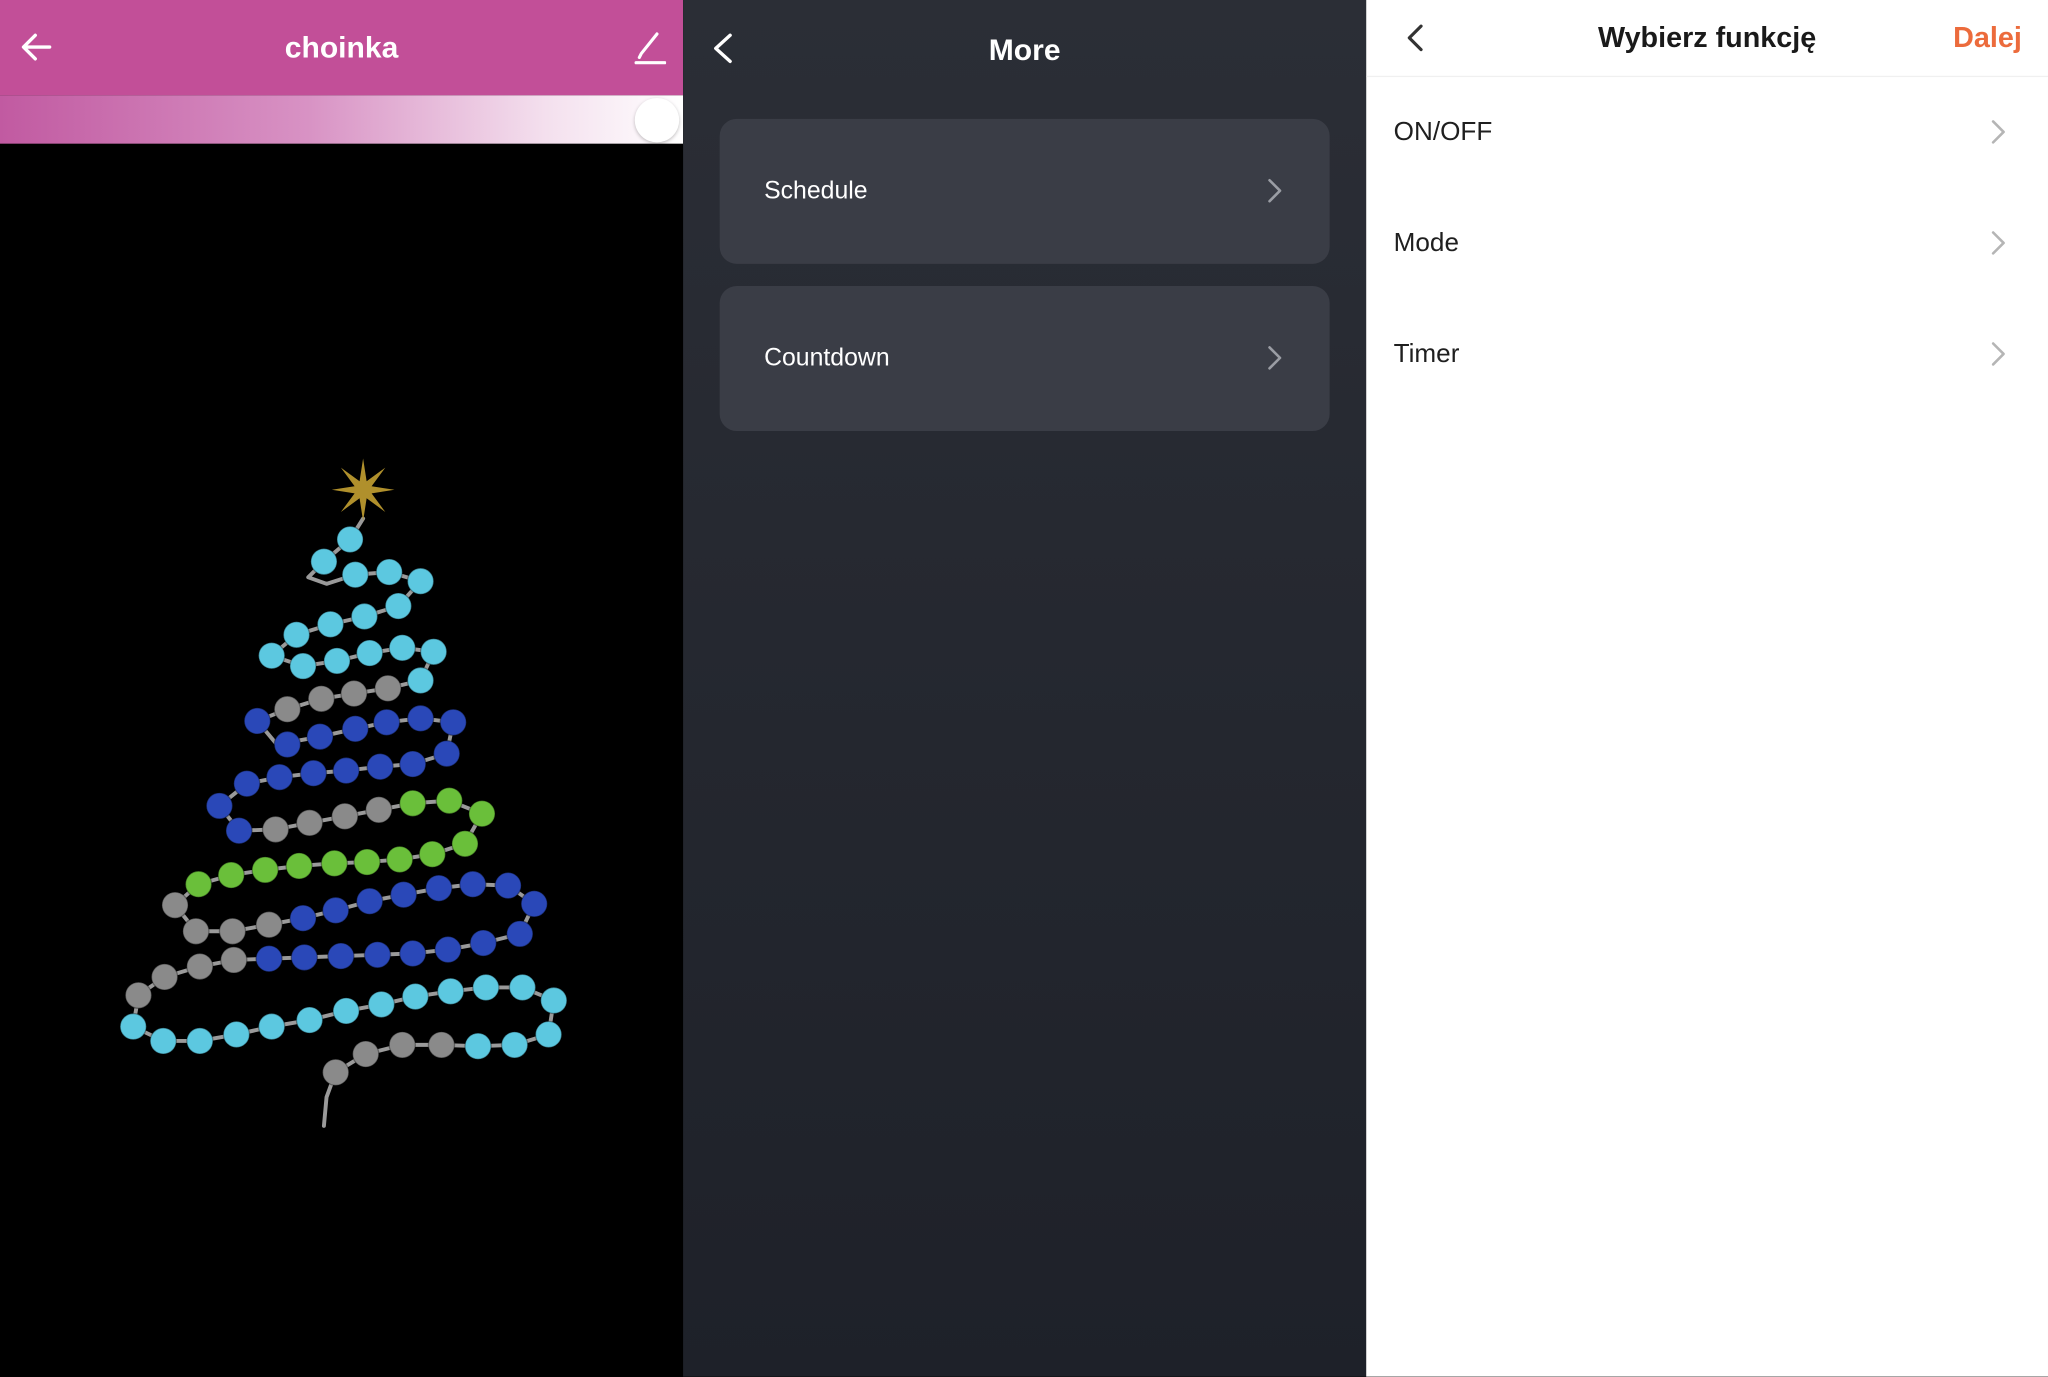  I want to click on device-title: choinka, so click(341, 47).